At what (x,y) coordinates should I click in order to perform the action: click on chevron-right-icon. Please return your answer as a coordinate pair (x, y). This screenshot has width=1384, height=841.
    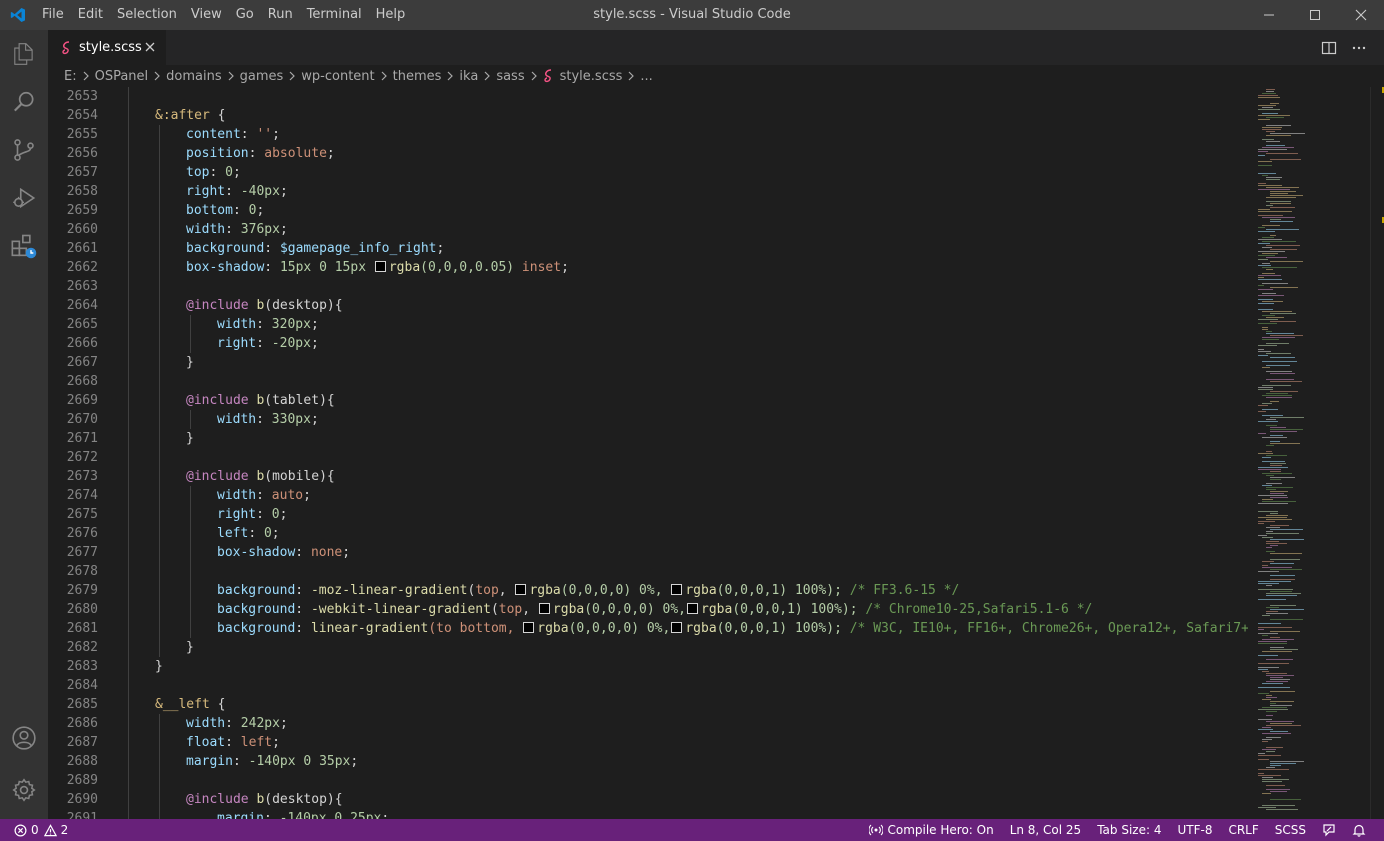
    Looking at the image, I should click on (292, 76).